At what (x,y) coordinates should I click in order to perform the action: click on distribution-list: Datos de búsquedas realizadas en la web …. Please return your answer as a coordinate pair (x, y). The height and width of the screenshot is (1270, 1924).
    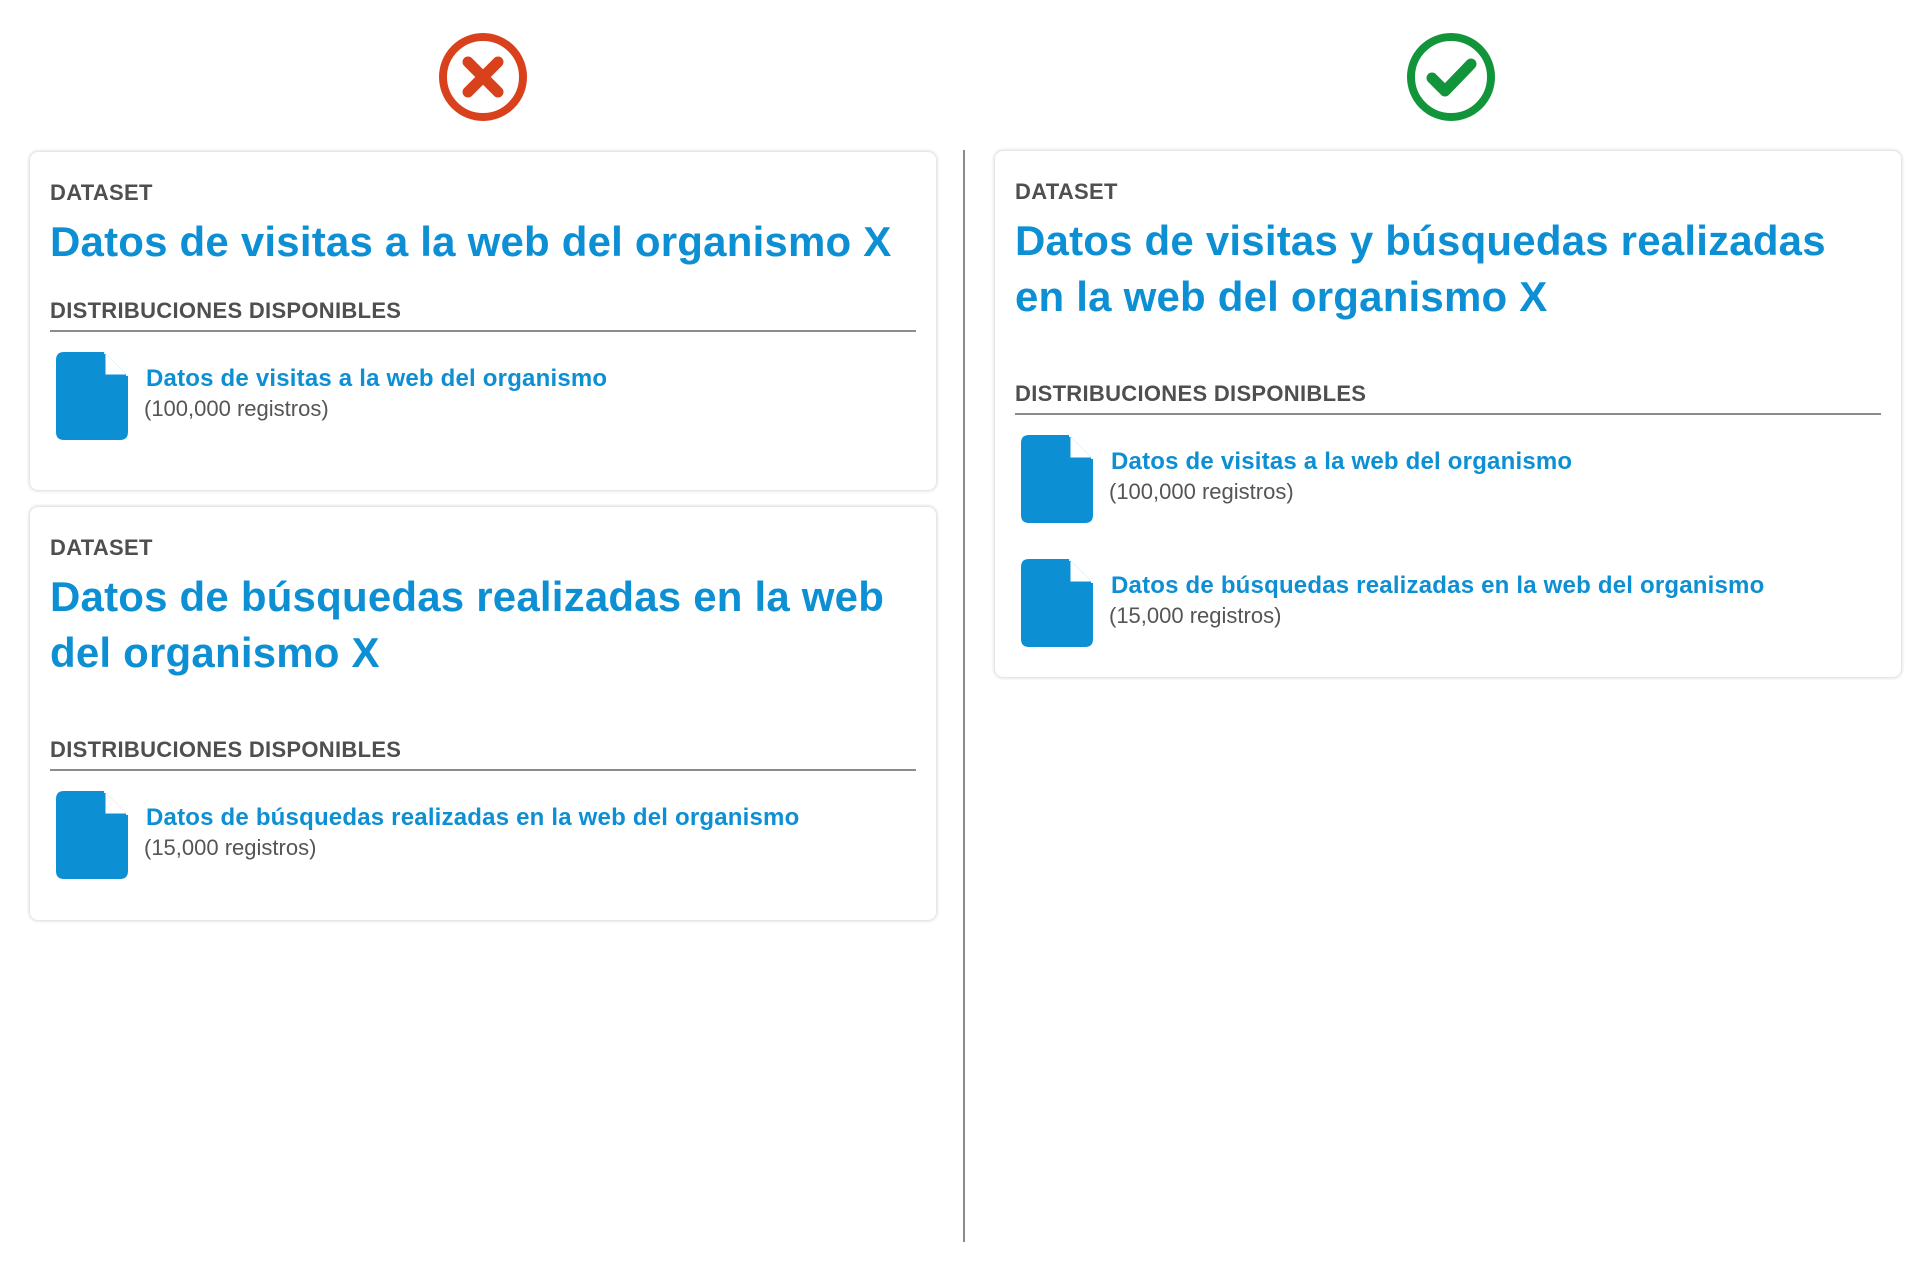
    Looking at the image, I should click on (483, 853).